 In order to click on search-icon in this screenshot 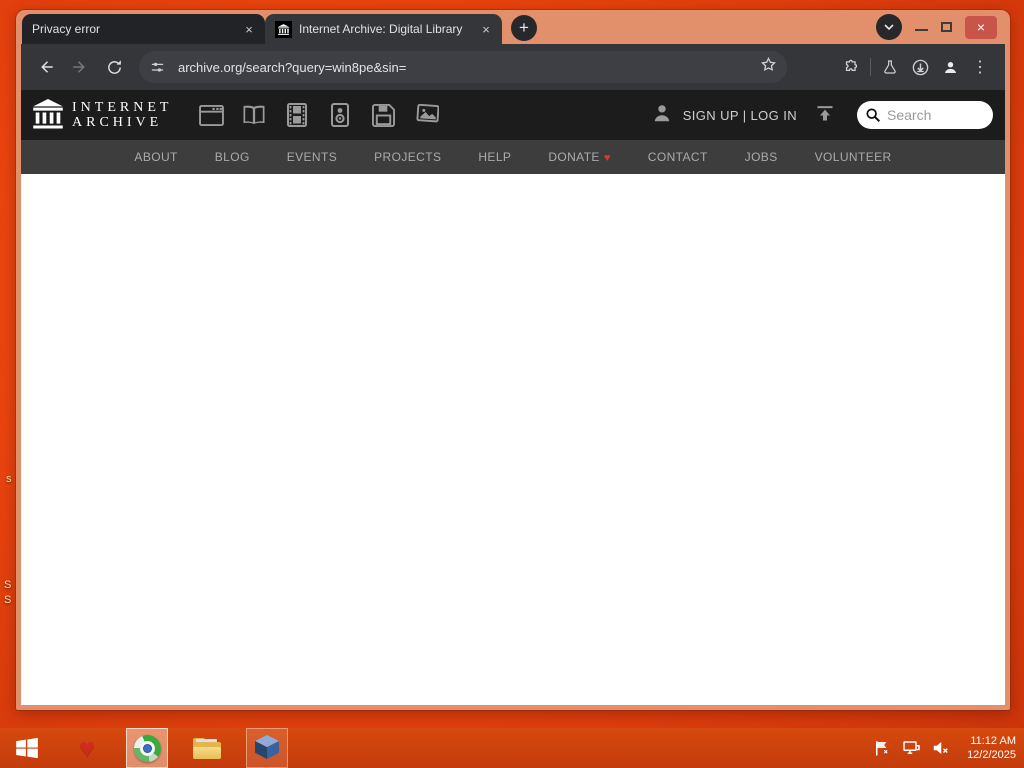, I will do `click(873, 115)`.